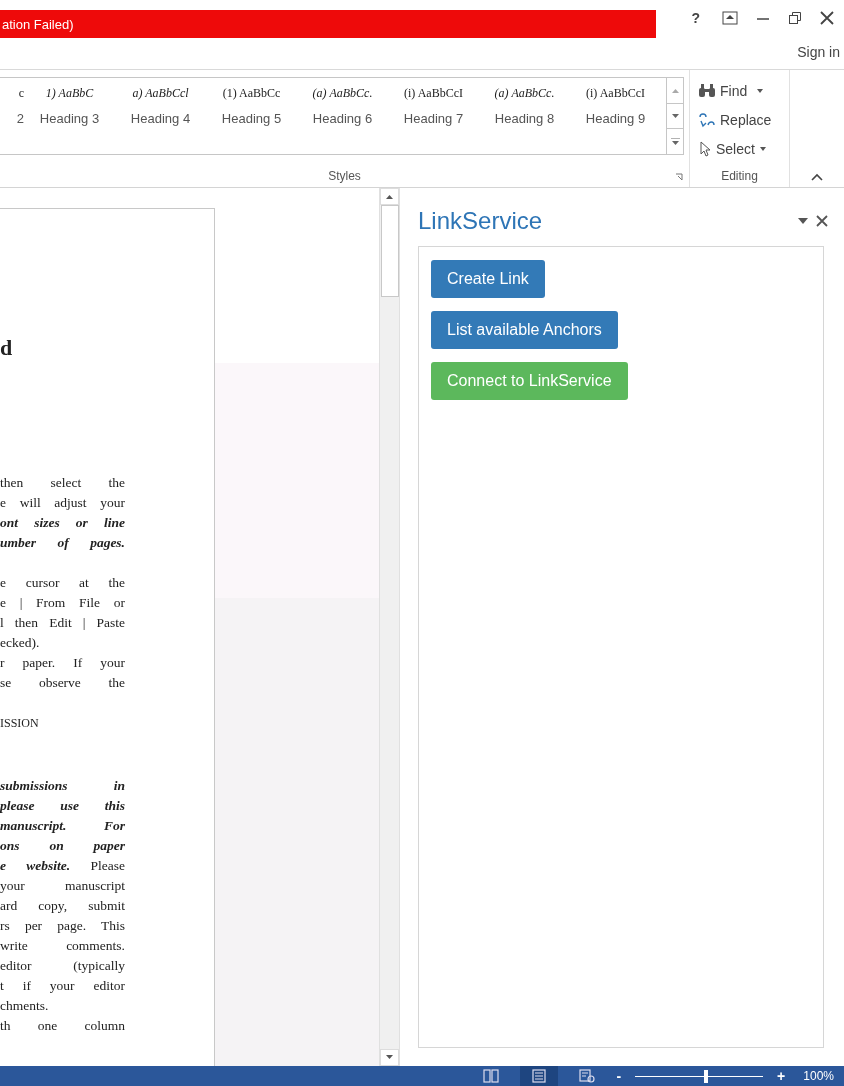  Describe the element at coordinates (62, 846) in the screenshot. I see `document-text-line: ons on paper` at that location.